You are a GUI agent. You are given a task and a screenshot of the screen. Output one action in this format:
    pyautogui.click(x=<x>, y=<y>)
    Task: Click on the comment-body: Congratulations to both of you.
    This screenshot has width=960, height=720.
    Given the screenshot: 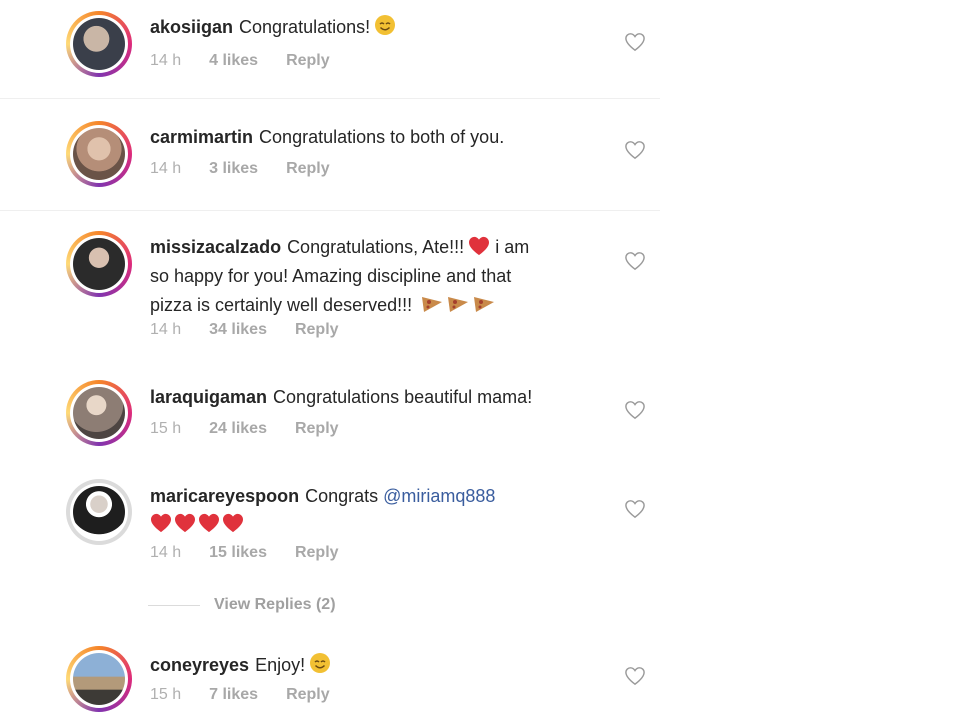 What is the action you would take?
    pyautogui.click(x=382, y=137)
    